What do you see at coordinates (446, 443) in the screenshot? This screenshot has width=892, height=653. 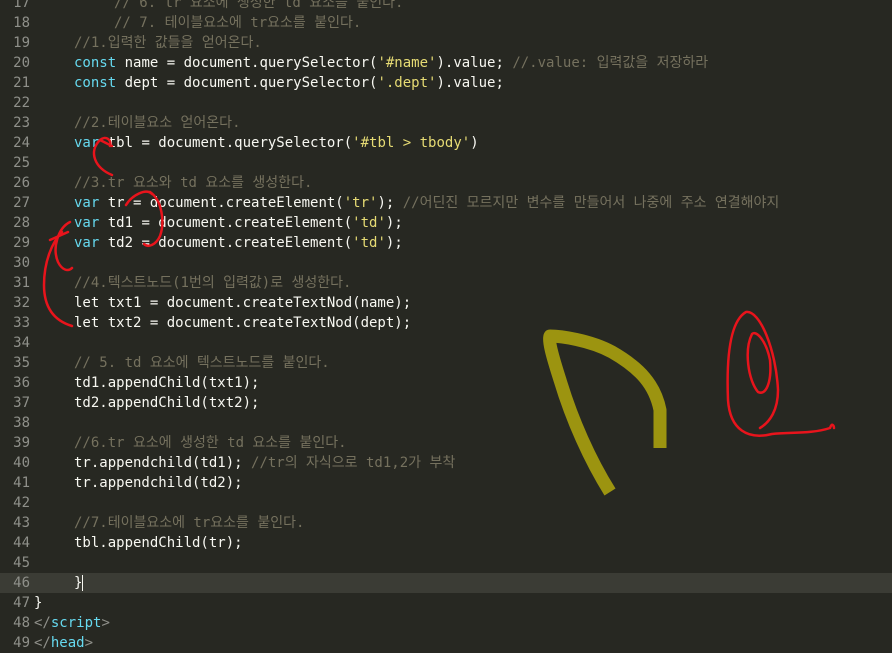 I see `code-line: 39 //6.tr 요소에 생성한 td 요소를 붙인다.` at bounding box center [446, 443].